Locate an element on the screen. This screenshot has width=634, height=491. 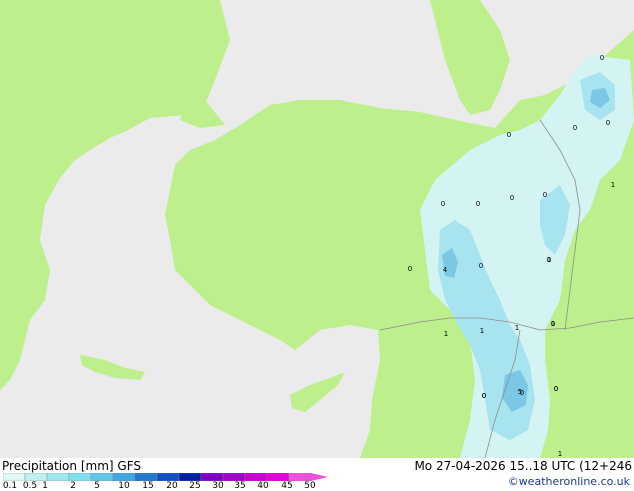
contour-label: 5 is located at coordinates (520, 392).